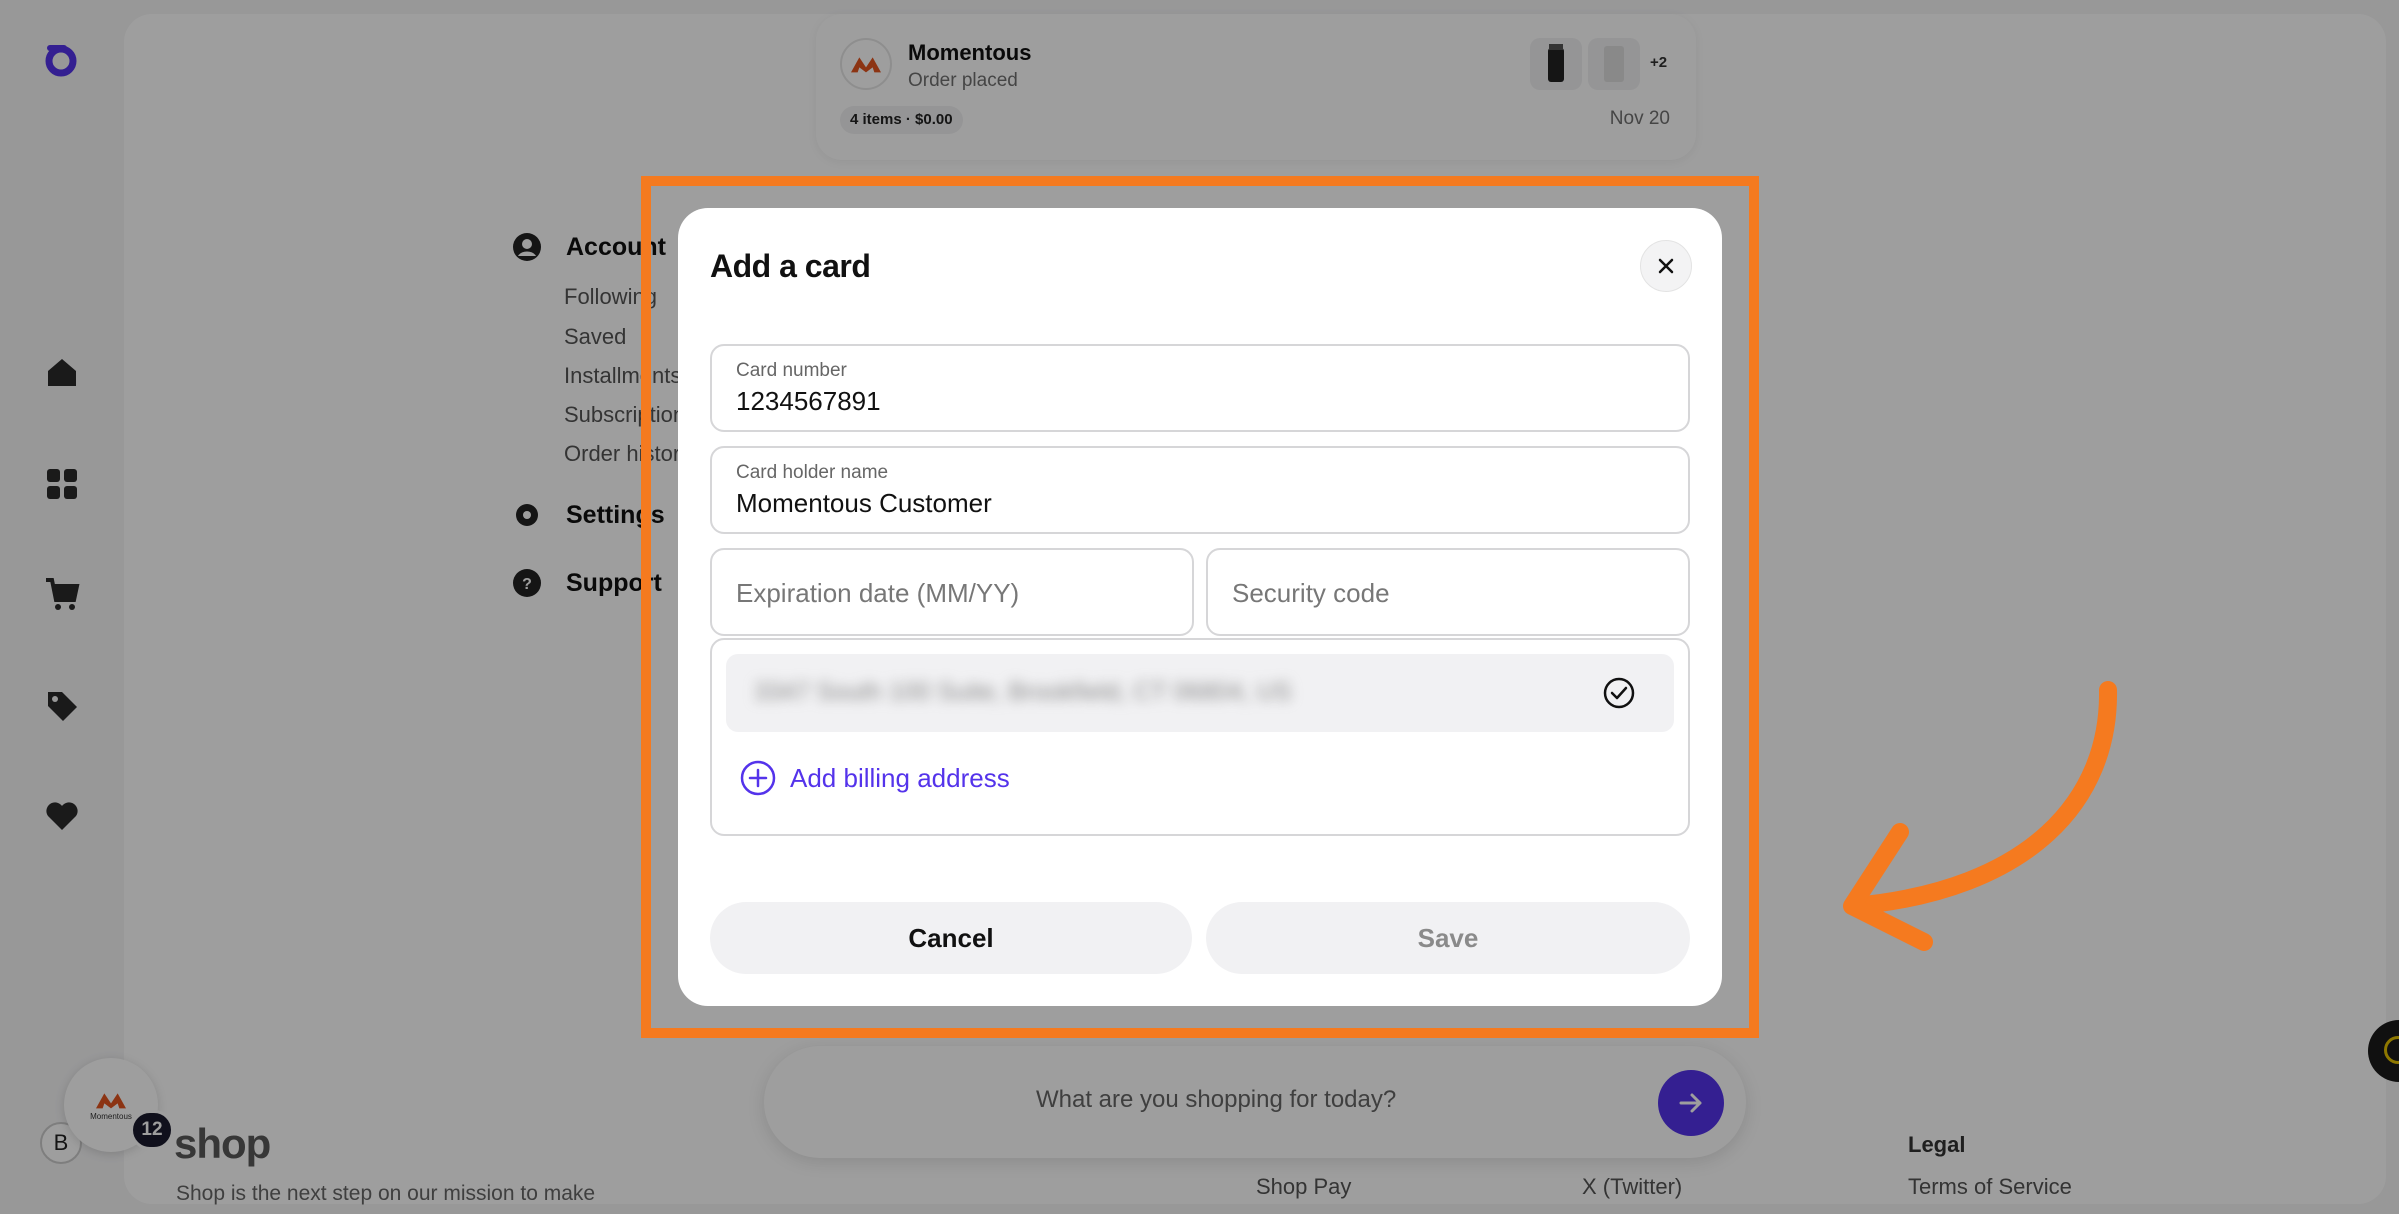 Image resolution: width=2399 pixels, height=1214 pixels. What do you see at coordinates (1311, 593) in the screenshot?
I see `security-code-placeholder: Security code` at bounding box center [1311, 593].